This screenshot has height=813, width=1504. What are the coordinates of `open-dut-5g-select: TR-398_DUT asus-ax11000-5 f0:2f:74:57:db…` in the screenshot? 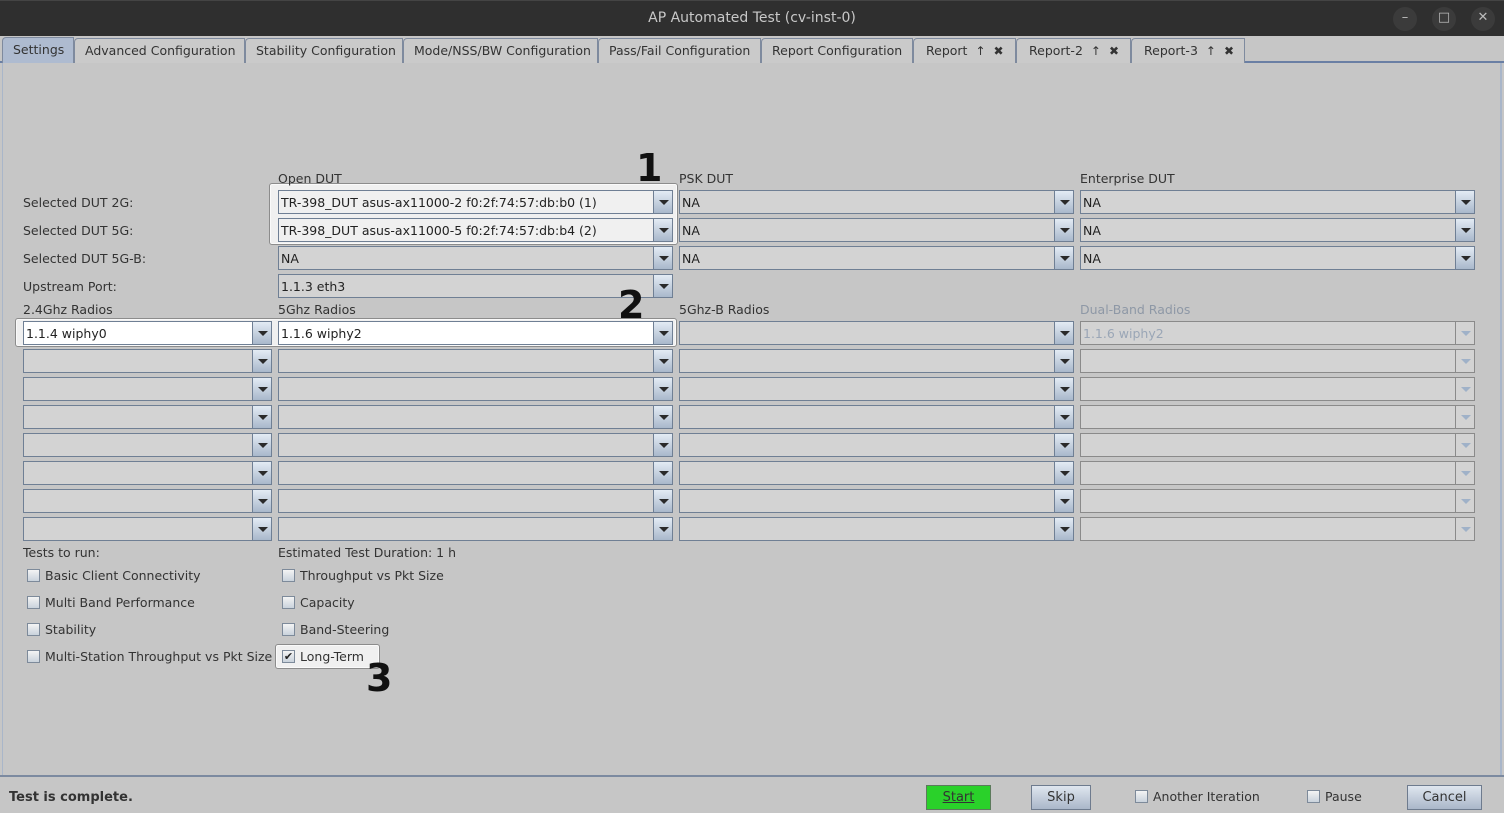 It's located at (475, 230).